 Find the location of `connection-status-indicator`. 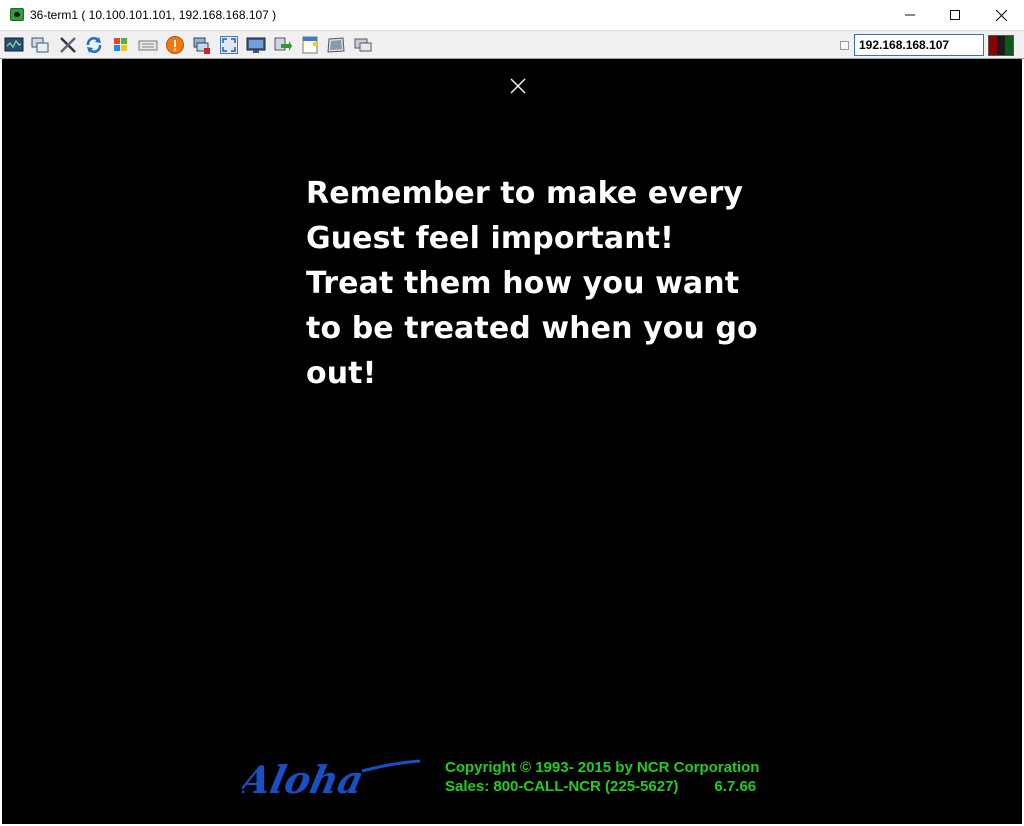

connection-status-indicator is located at coordinates (1001, 45).